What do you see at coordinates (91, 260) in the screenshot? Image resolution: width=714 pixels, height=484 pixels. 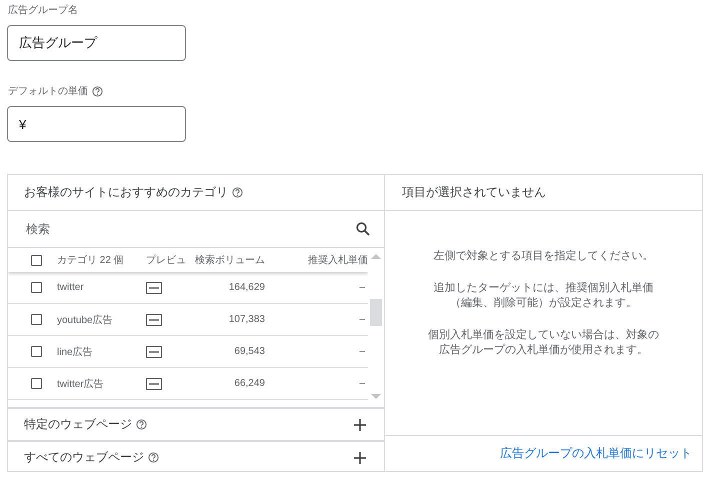 I see `column-header: カテゴリ 22 個` at bounding box center [91, 260].